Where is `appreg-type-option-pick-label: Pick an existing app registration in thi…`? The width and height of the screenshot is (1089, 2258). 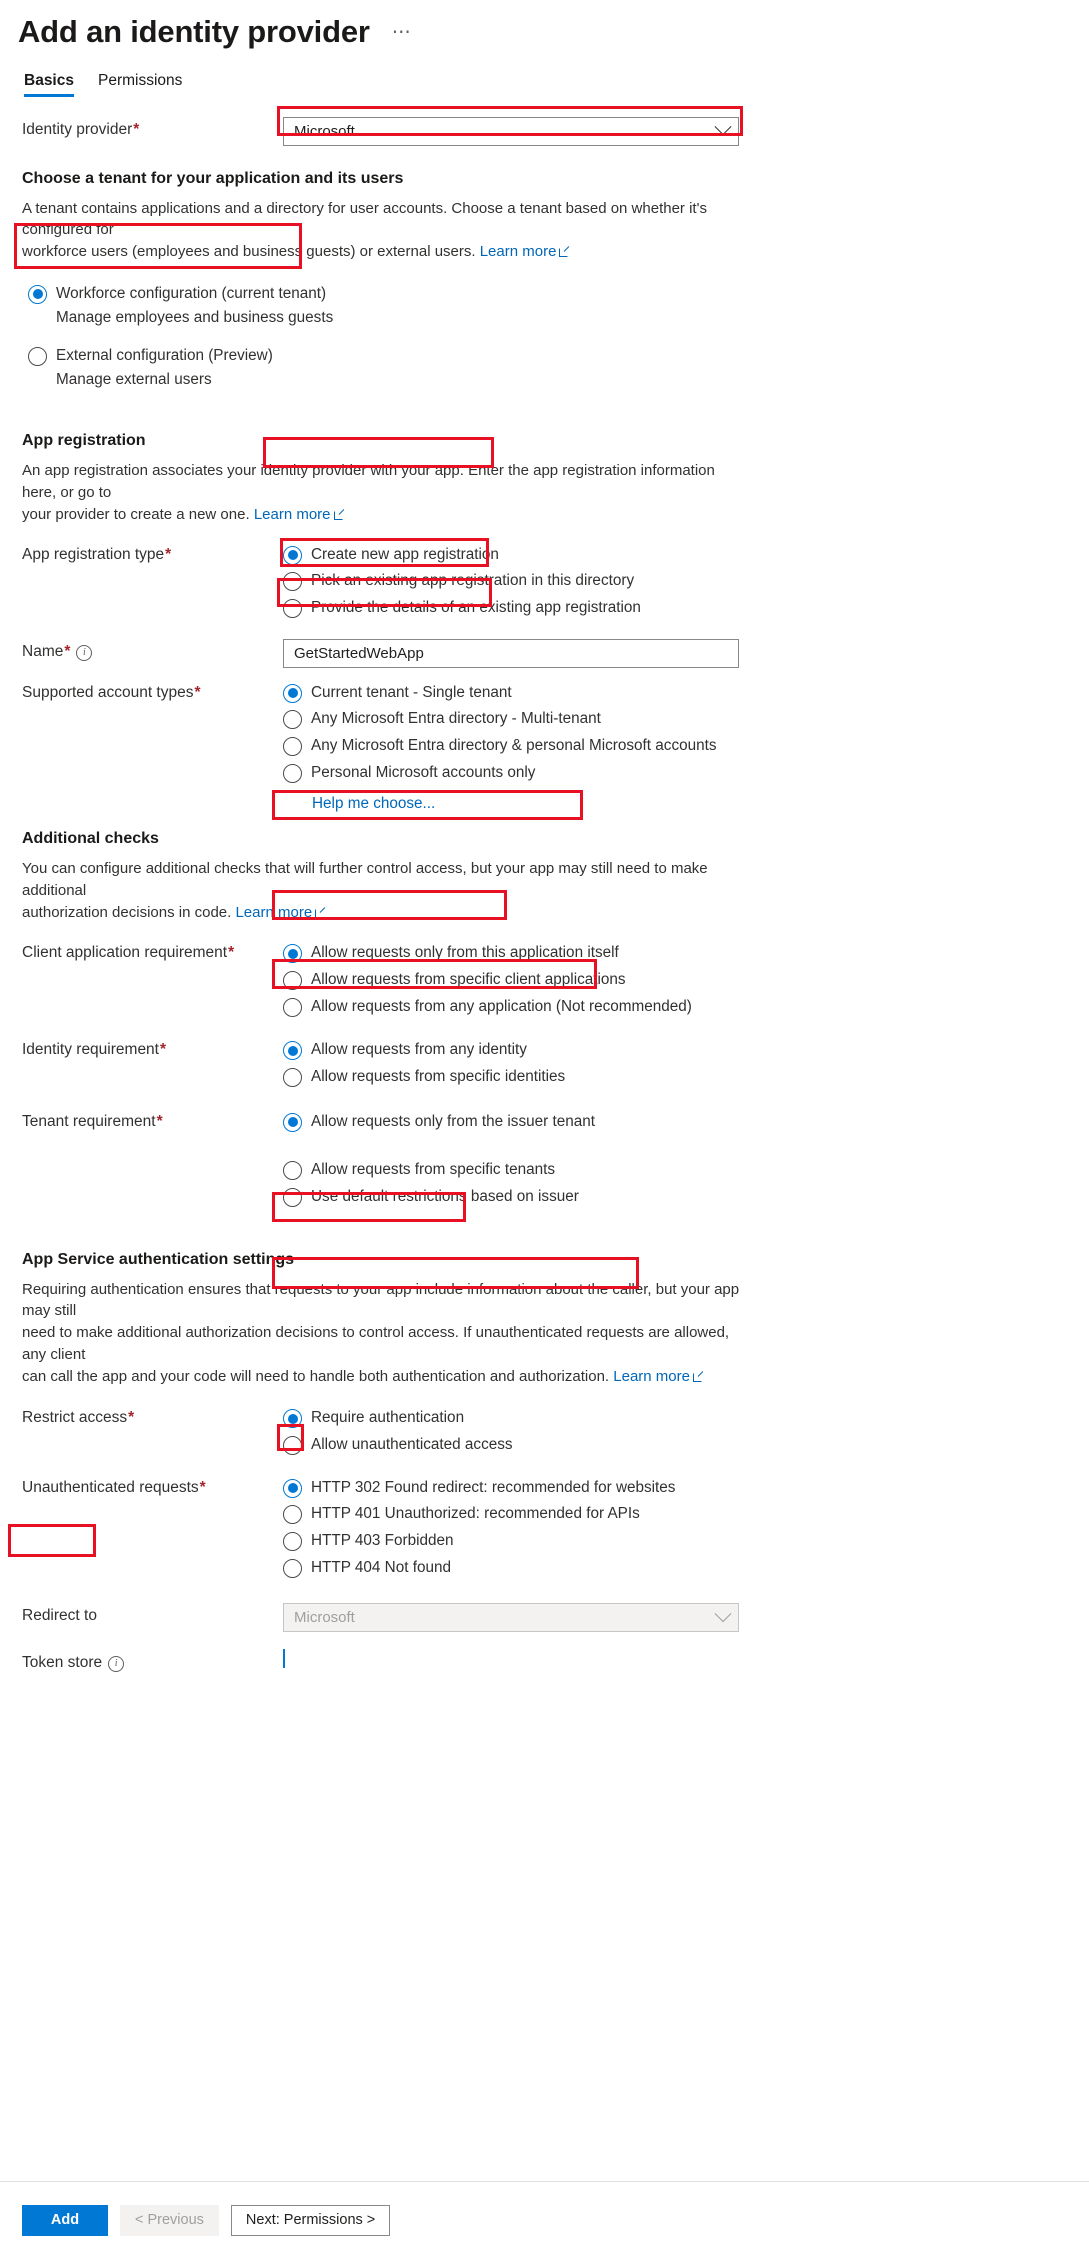 appreg-type-option-pick-label: Pick an existing app registration in thi… is located at coordinates (473, 581).